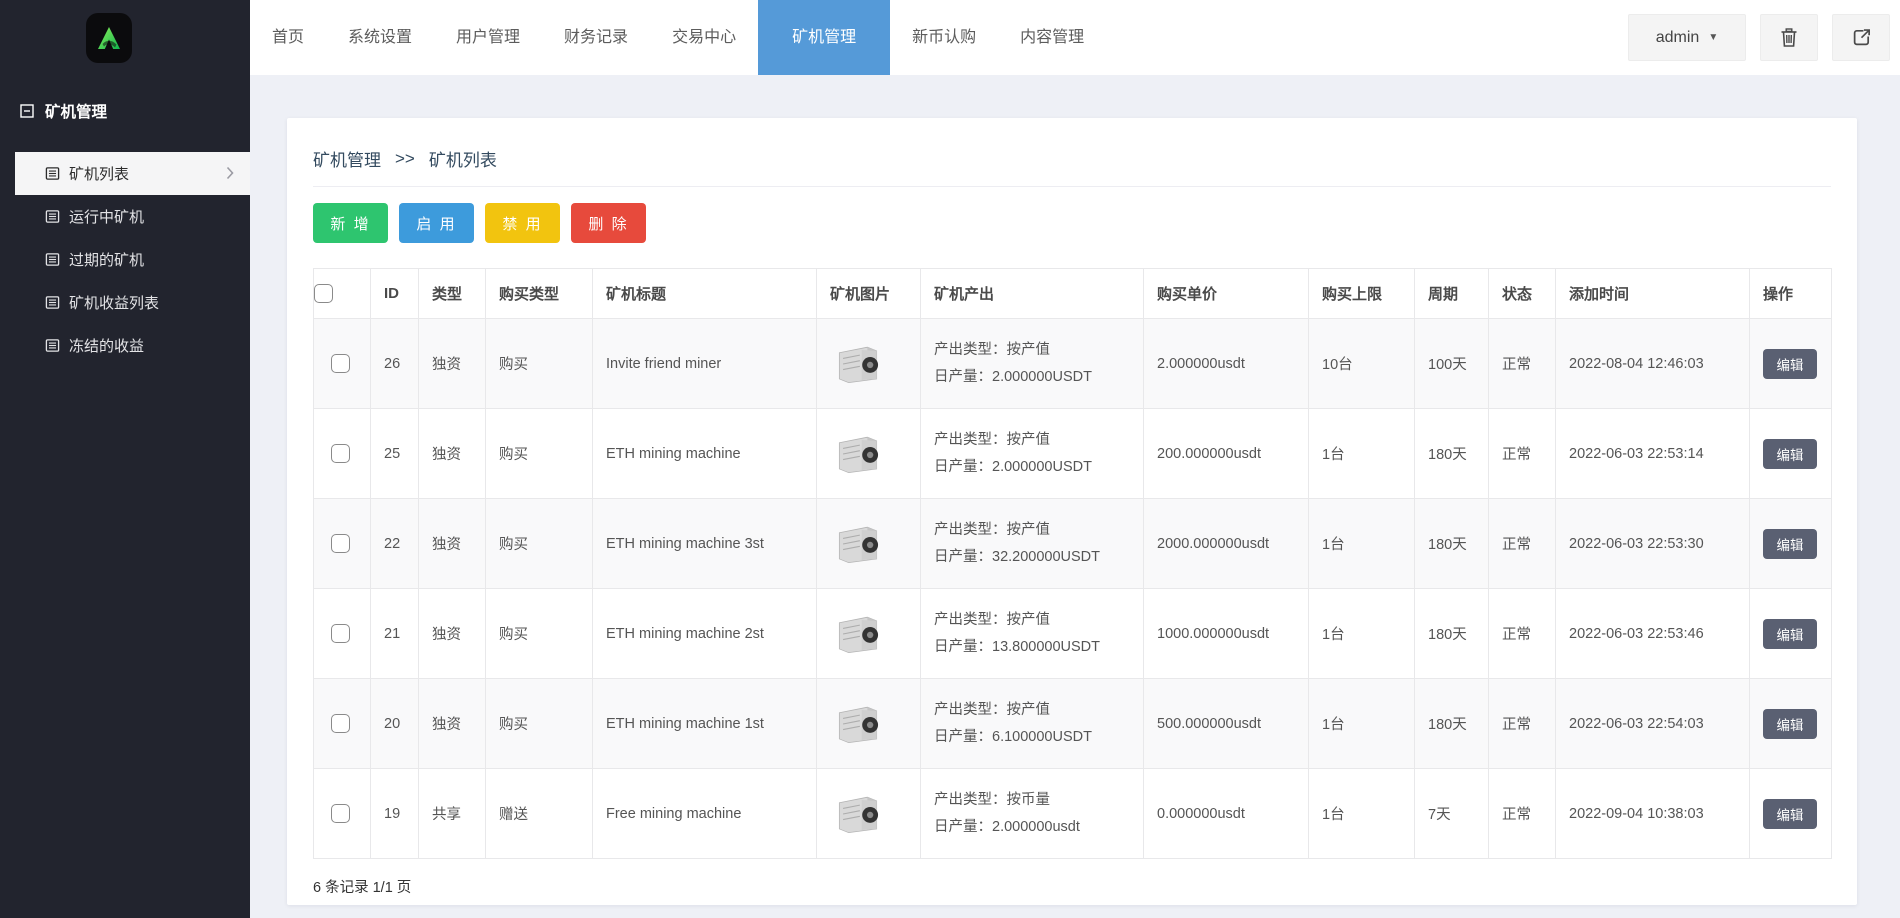 The height and width of the screenshot is (918, 1900). I want to click on clear-cache-button, so click(1789, 37).